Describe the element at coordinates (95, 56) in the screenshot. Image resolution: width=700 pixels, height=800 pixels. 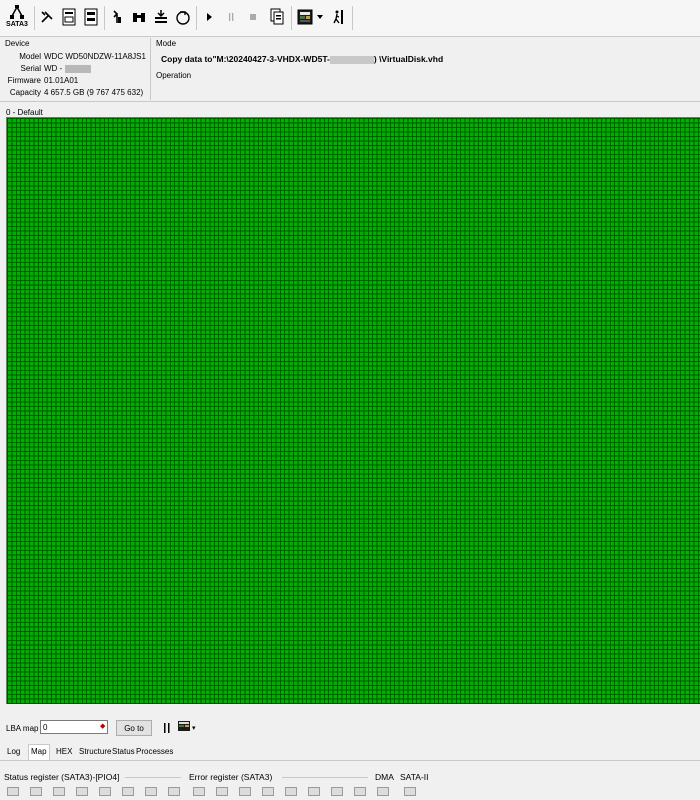
I see `model-value: WDC WD50NDZW-11A8JS1` at that location.